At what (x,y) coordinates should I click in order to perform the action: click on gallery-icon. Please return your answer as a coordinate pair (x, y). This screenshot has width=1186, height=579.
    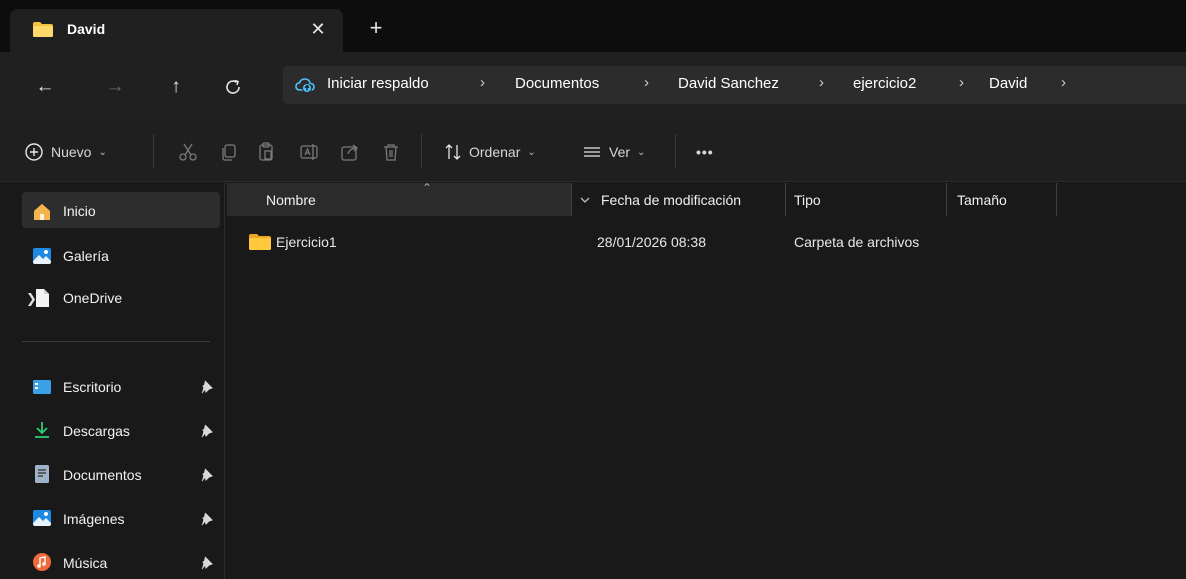
    Looking at the image, I should click on (42, 256).